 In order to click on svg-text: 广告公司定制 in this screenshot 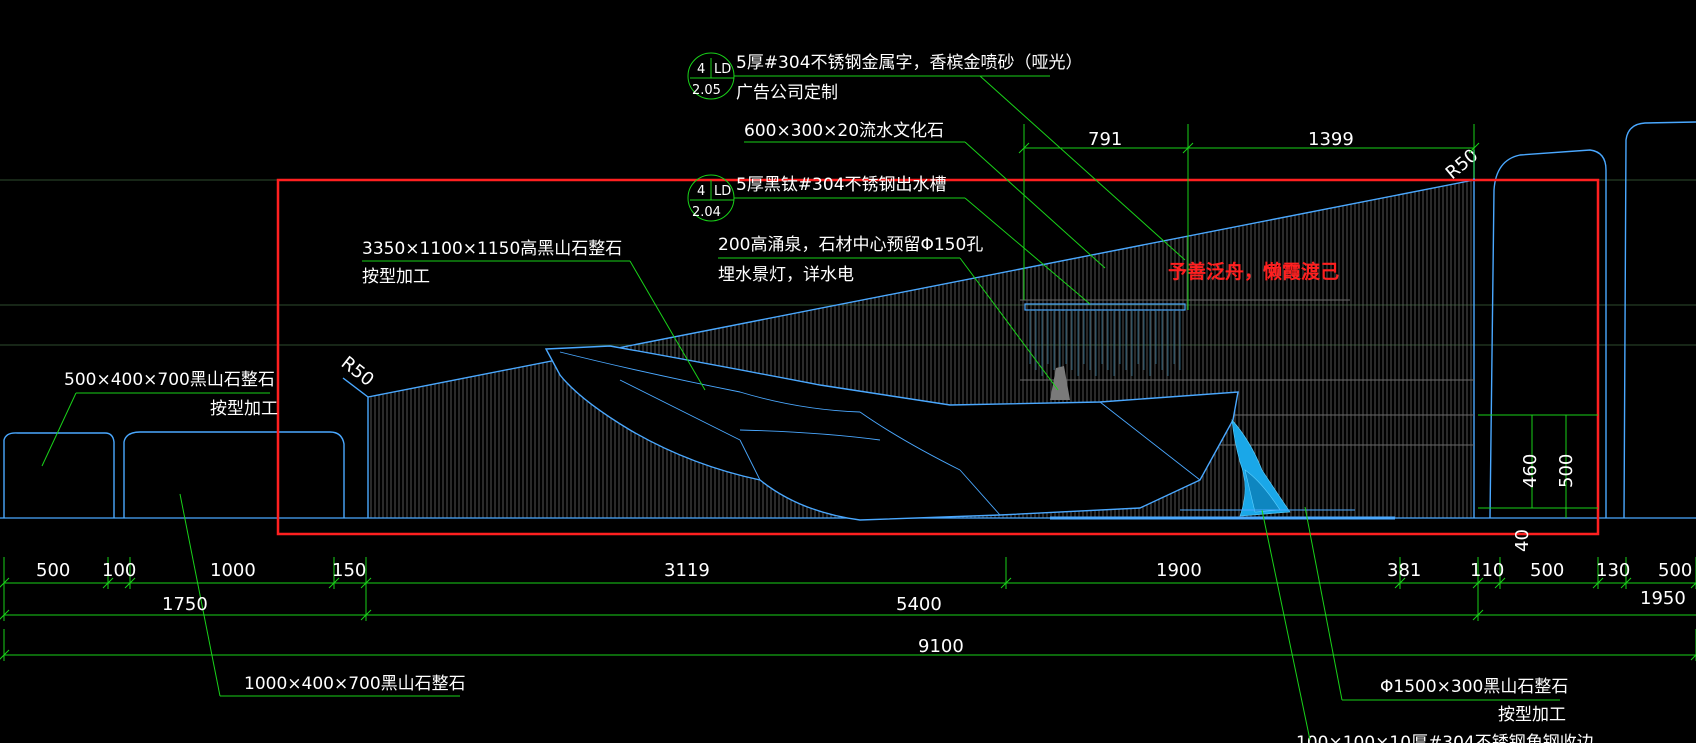, I will do `click(787, 93)`.